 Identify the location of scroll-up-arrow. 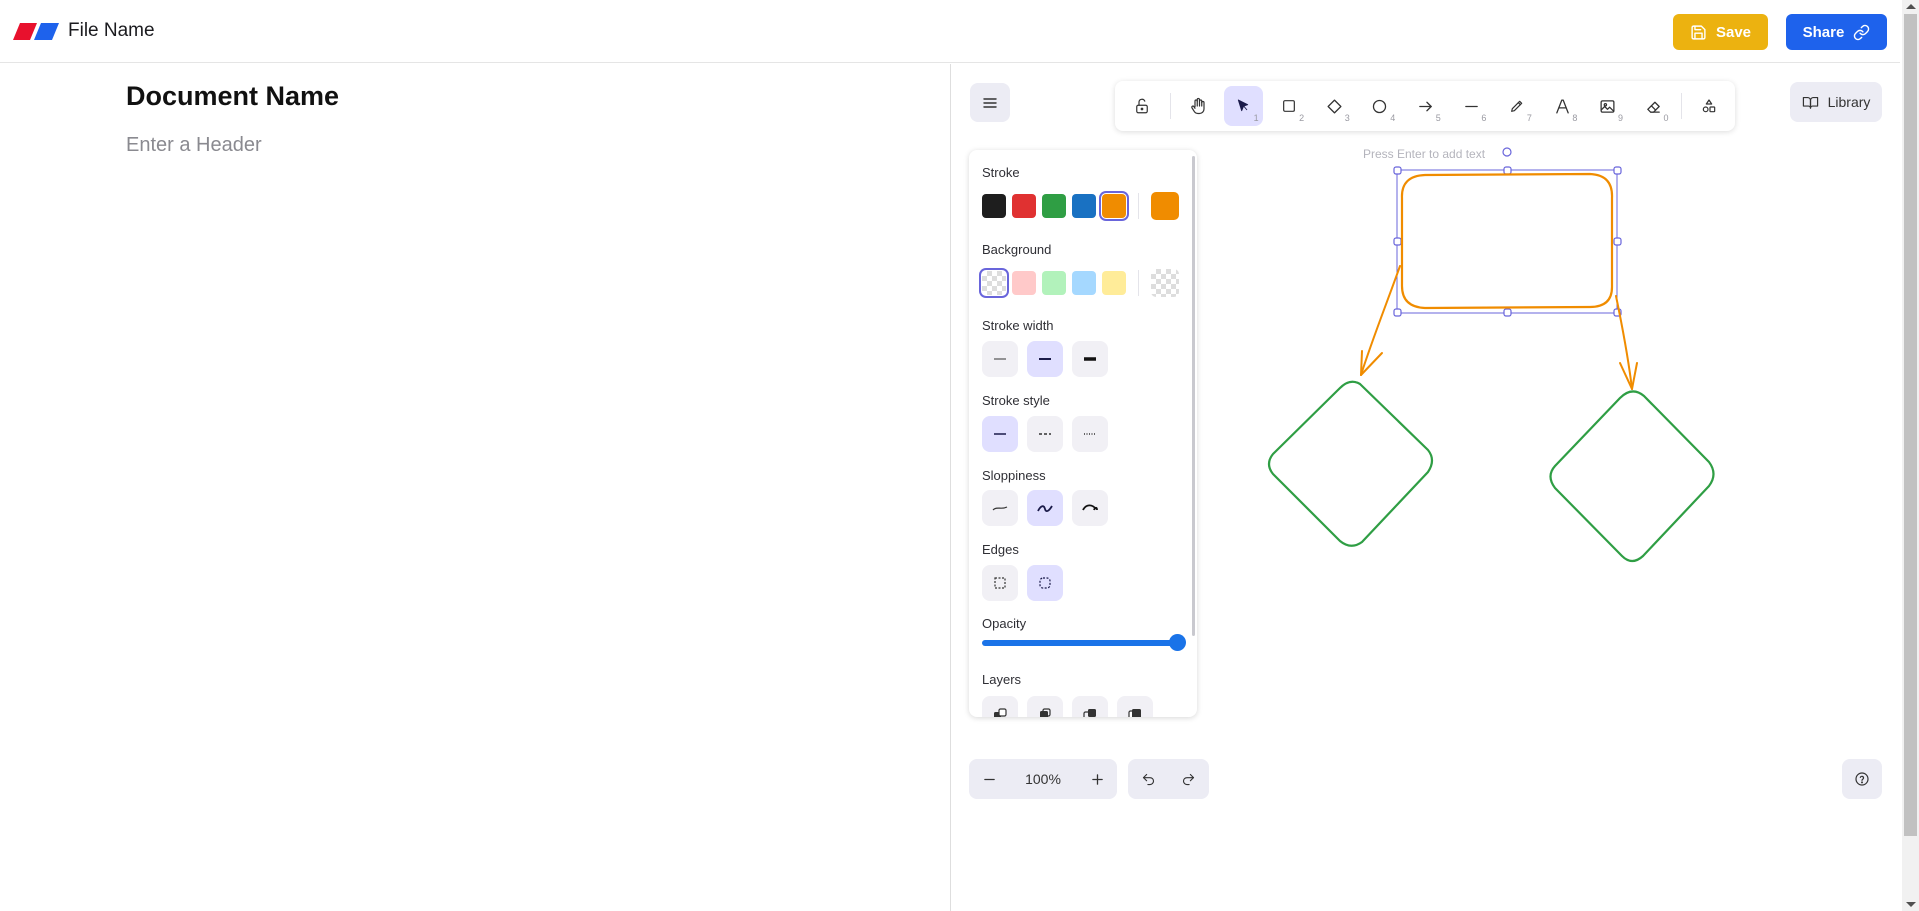
(1911, 6).